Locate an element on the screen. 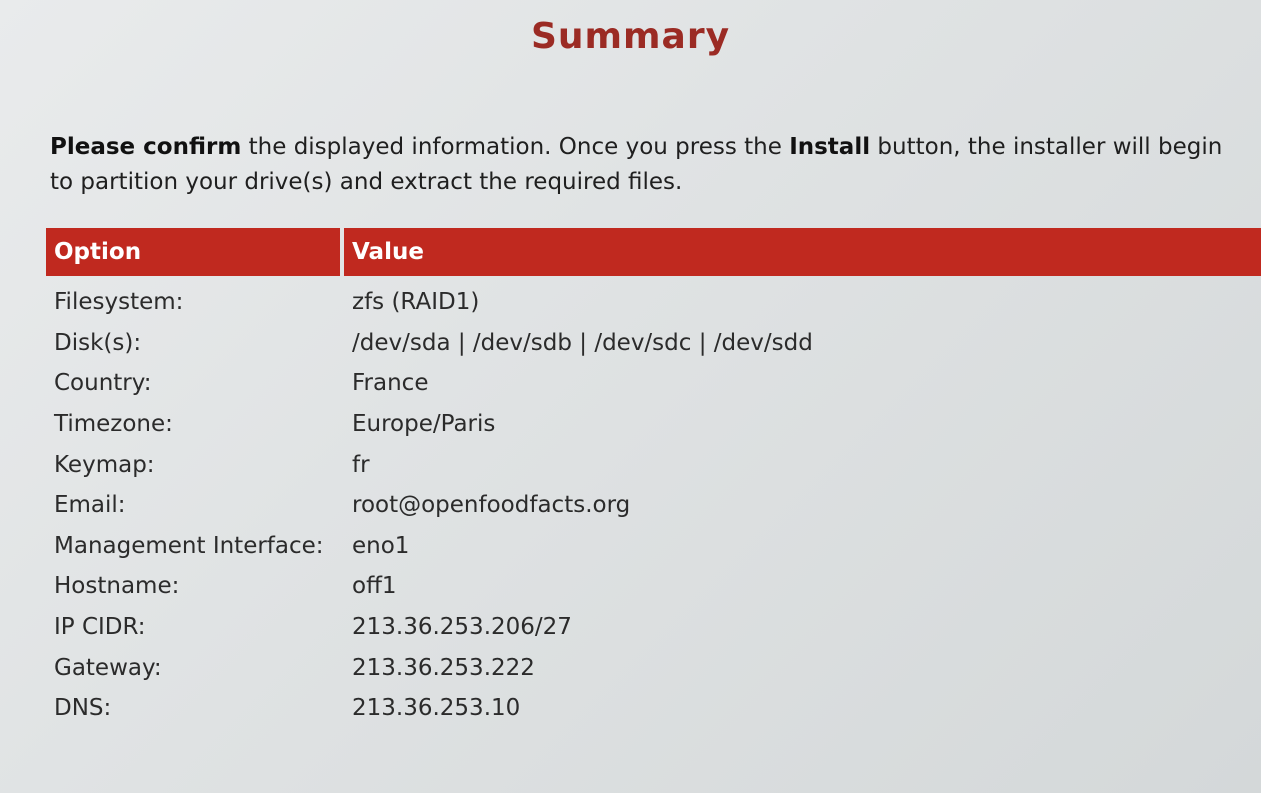 This screenshot has width=1261, height=793. option-label: Timezone: is located at coordinates (113, 424).